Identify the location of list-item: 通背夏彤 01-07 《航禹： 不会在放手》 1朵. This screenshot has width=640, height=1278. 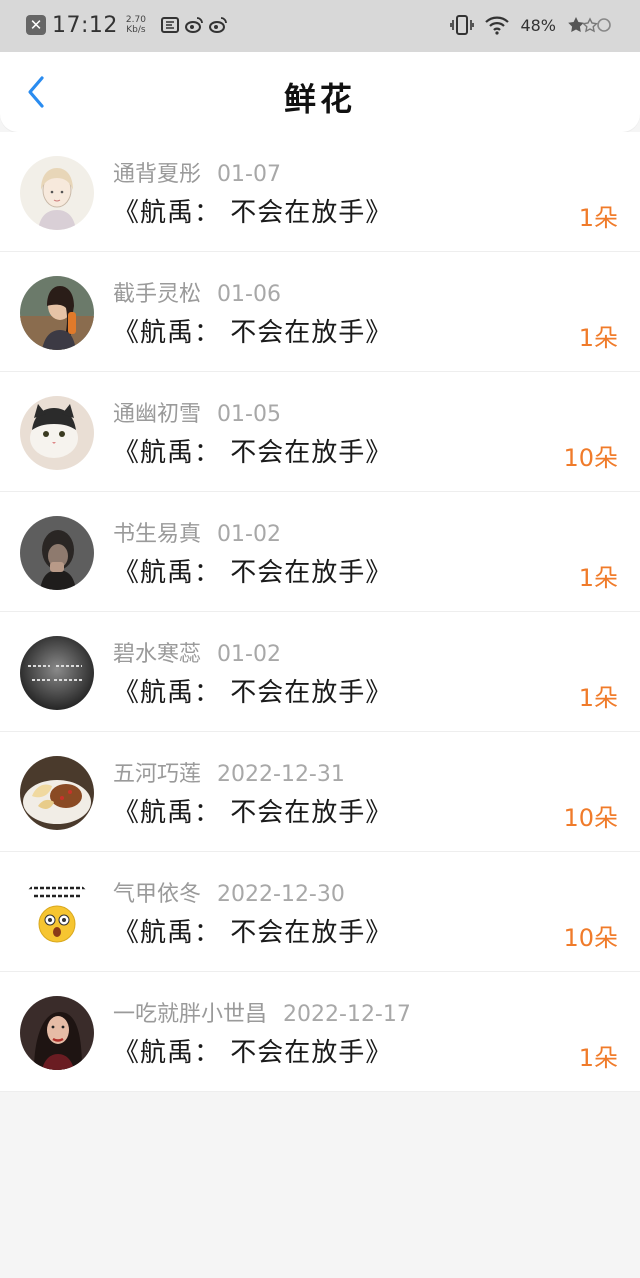
(320, 192).